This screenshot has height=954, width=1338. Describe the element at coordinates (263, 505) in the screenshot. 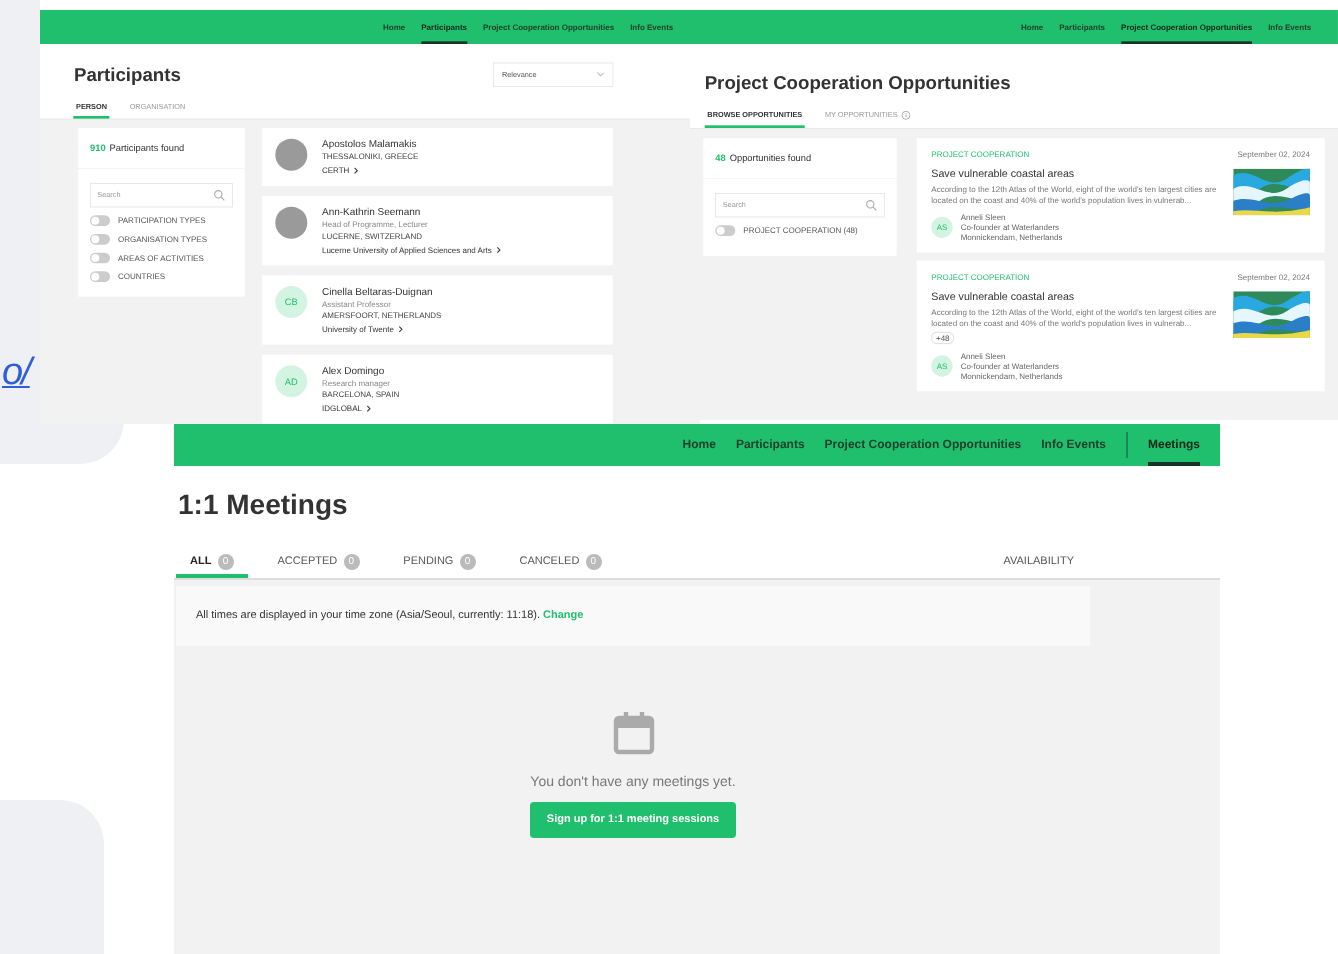

I see `page-title: 1:1 Meetings` at that location.